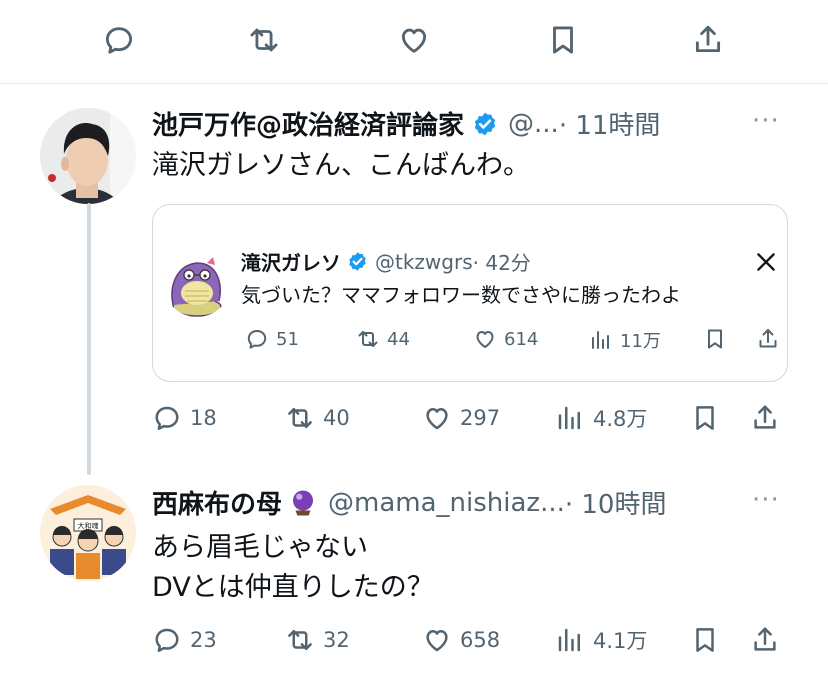 The height and width of the screenshot is (685, 828). I want to click on avatar, so click(88, 156).